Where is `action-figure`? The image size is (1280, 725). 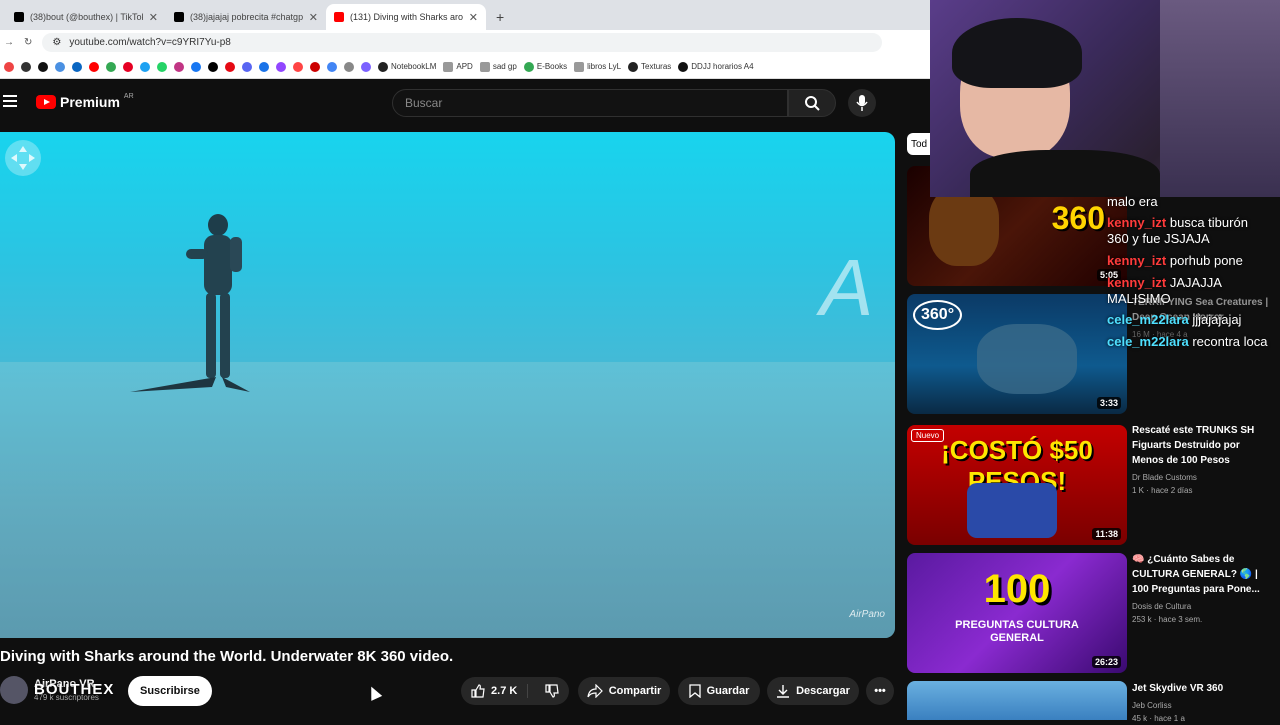
action-figure is located at coordinates (1012, 510).